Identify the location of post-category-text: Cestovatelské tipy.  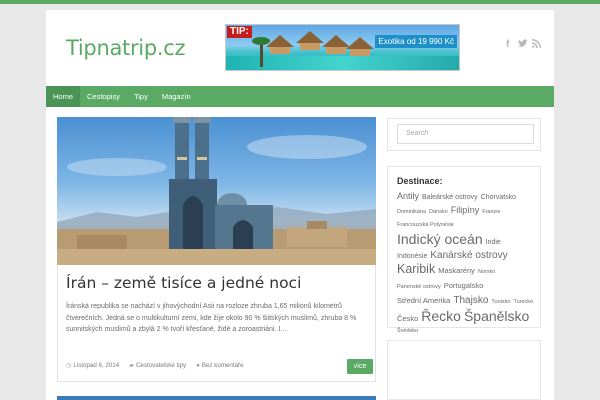
(161, 365).